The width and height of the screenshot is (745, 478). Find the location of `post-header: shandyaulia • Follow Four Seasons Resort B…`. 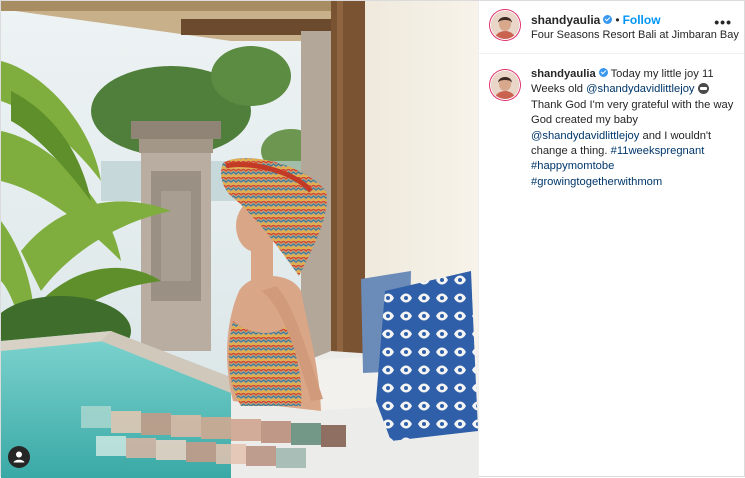

post-header: shandyaulia • Follow Four Seasons Resort B… is located at coordinates (611, 27).